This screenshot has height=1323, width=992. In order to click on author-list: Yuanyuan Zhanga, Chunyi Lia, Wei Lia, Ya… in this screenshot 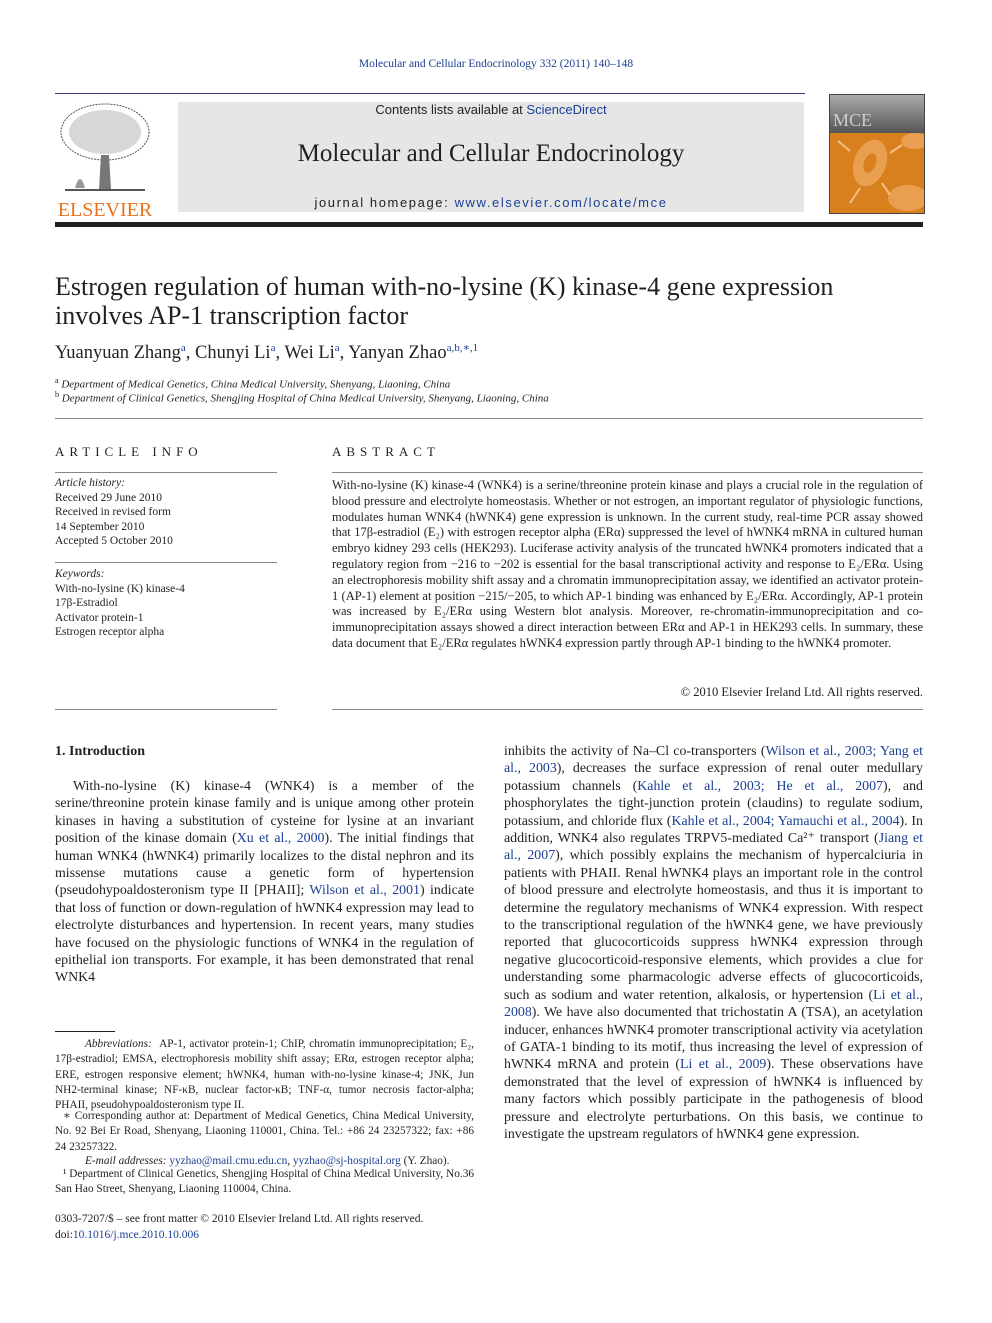, I will do `click(267, 353)`.